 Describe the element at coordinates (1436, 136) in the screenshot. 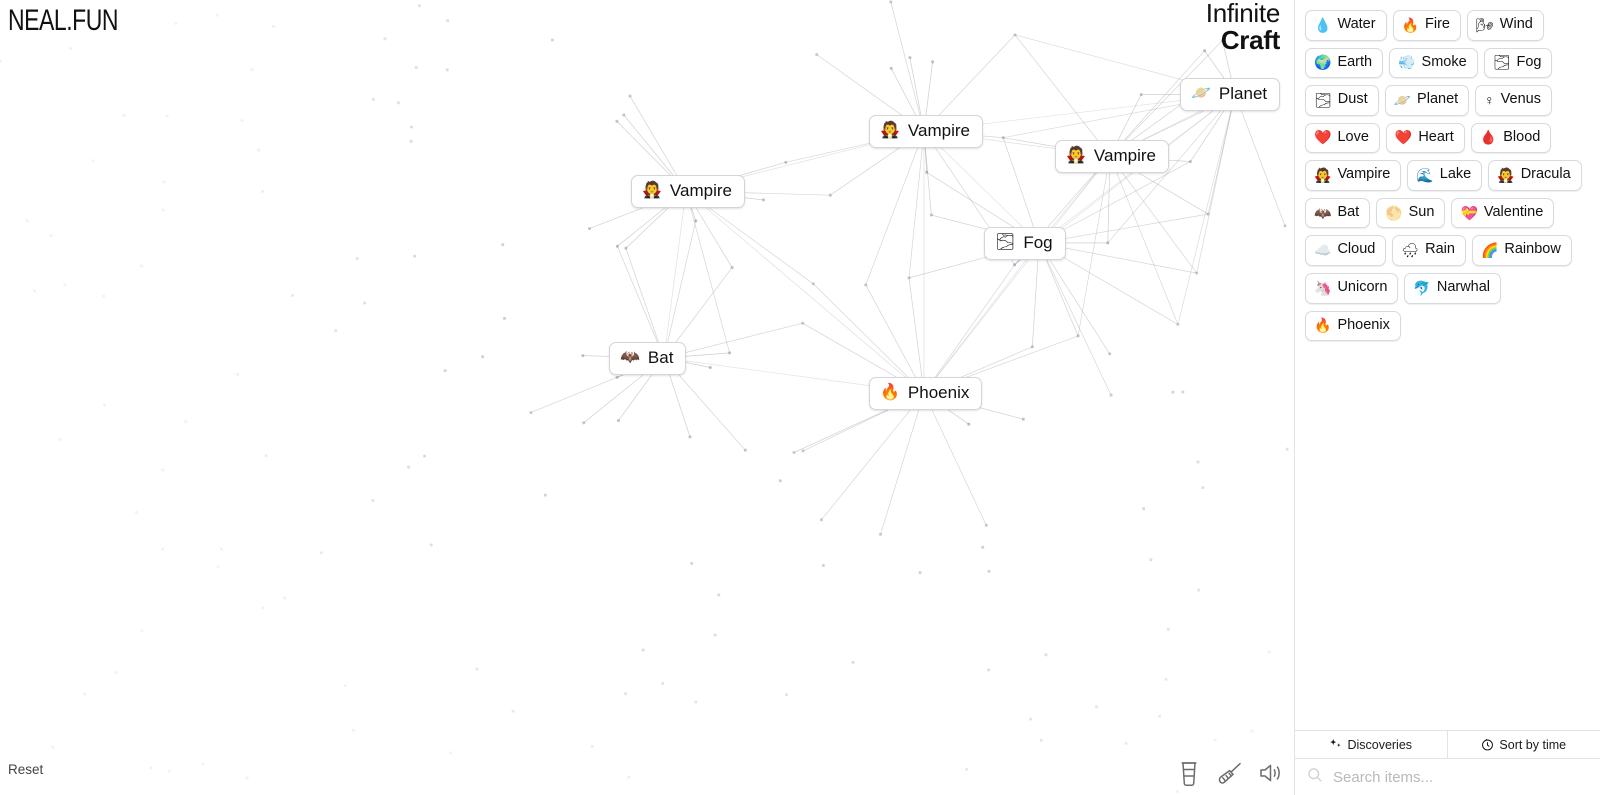

I see `item-label: Heart` at that location.